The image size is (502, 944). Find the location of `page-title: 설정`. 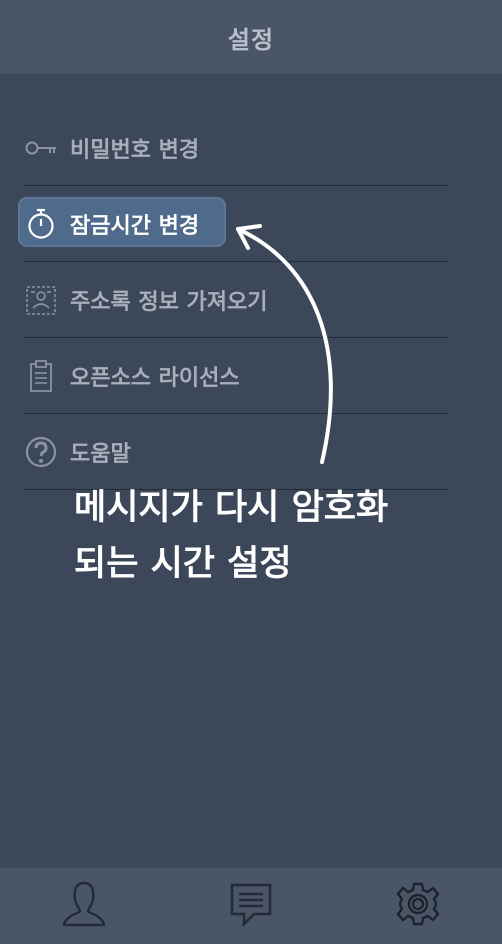

page-title: 설정 is located at coordinates (251, 39).